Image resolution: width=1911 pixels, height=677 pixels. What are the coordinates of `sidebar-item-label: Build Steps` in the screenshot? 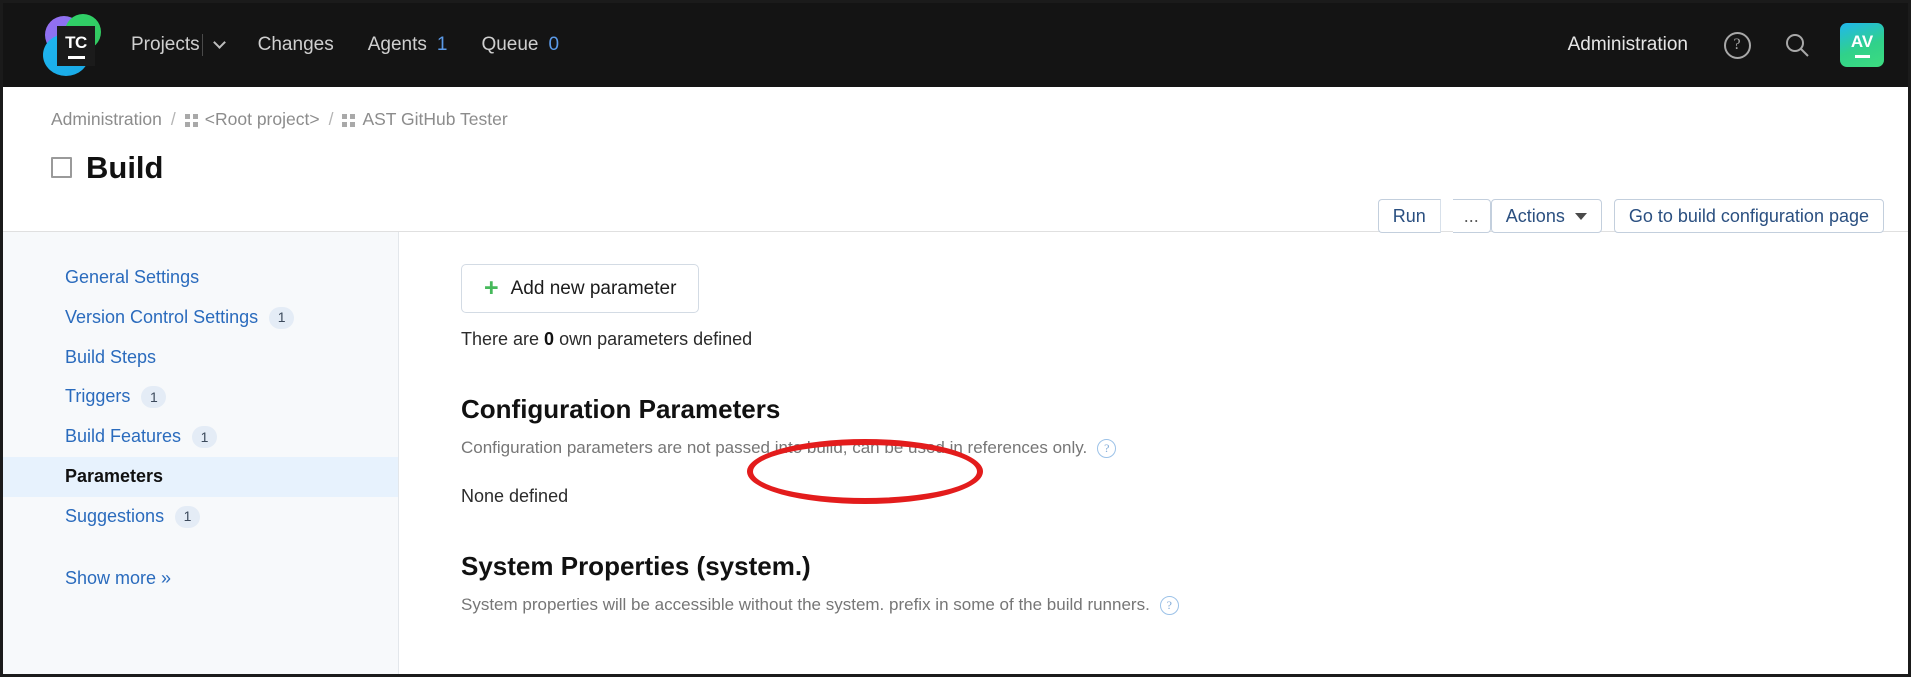 It's located at (111, 356).